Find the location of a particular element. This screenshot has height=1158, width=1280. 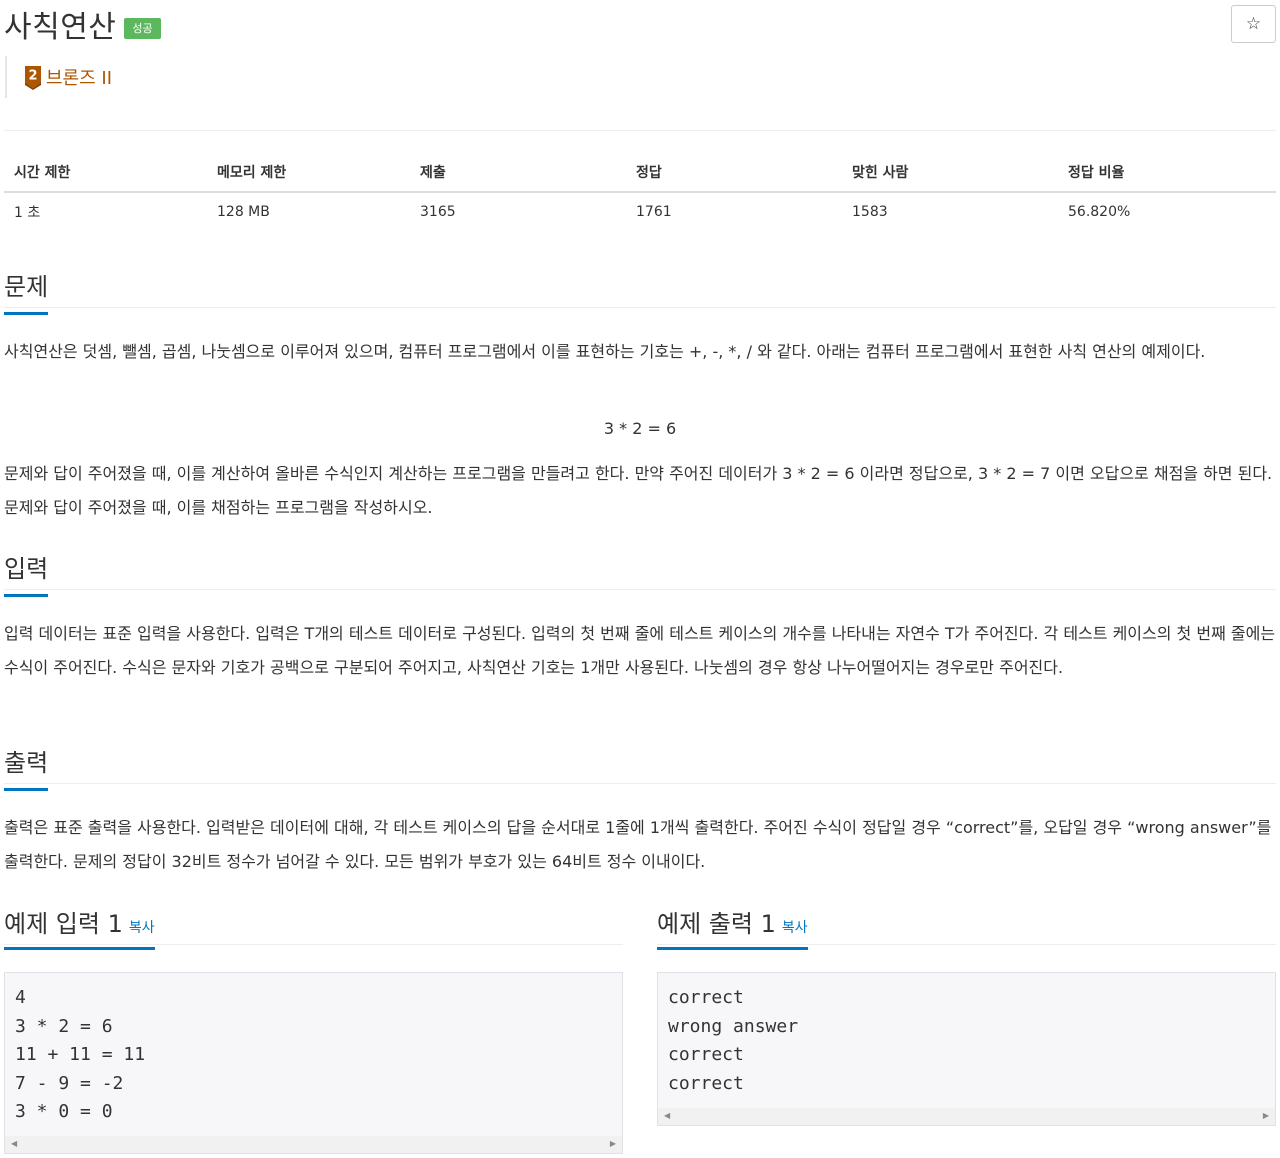

sample-input-title: 예제 입력 1 is located at coordinates (63, 924).